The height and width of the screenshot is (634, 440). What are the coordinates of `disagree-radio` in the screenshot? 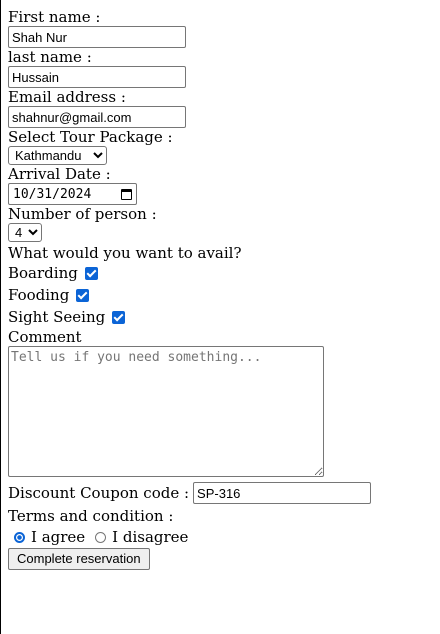 It's located at (101, 537).